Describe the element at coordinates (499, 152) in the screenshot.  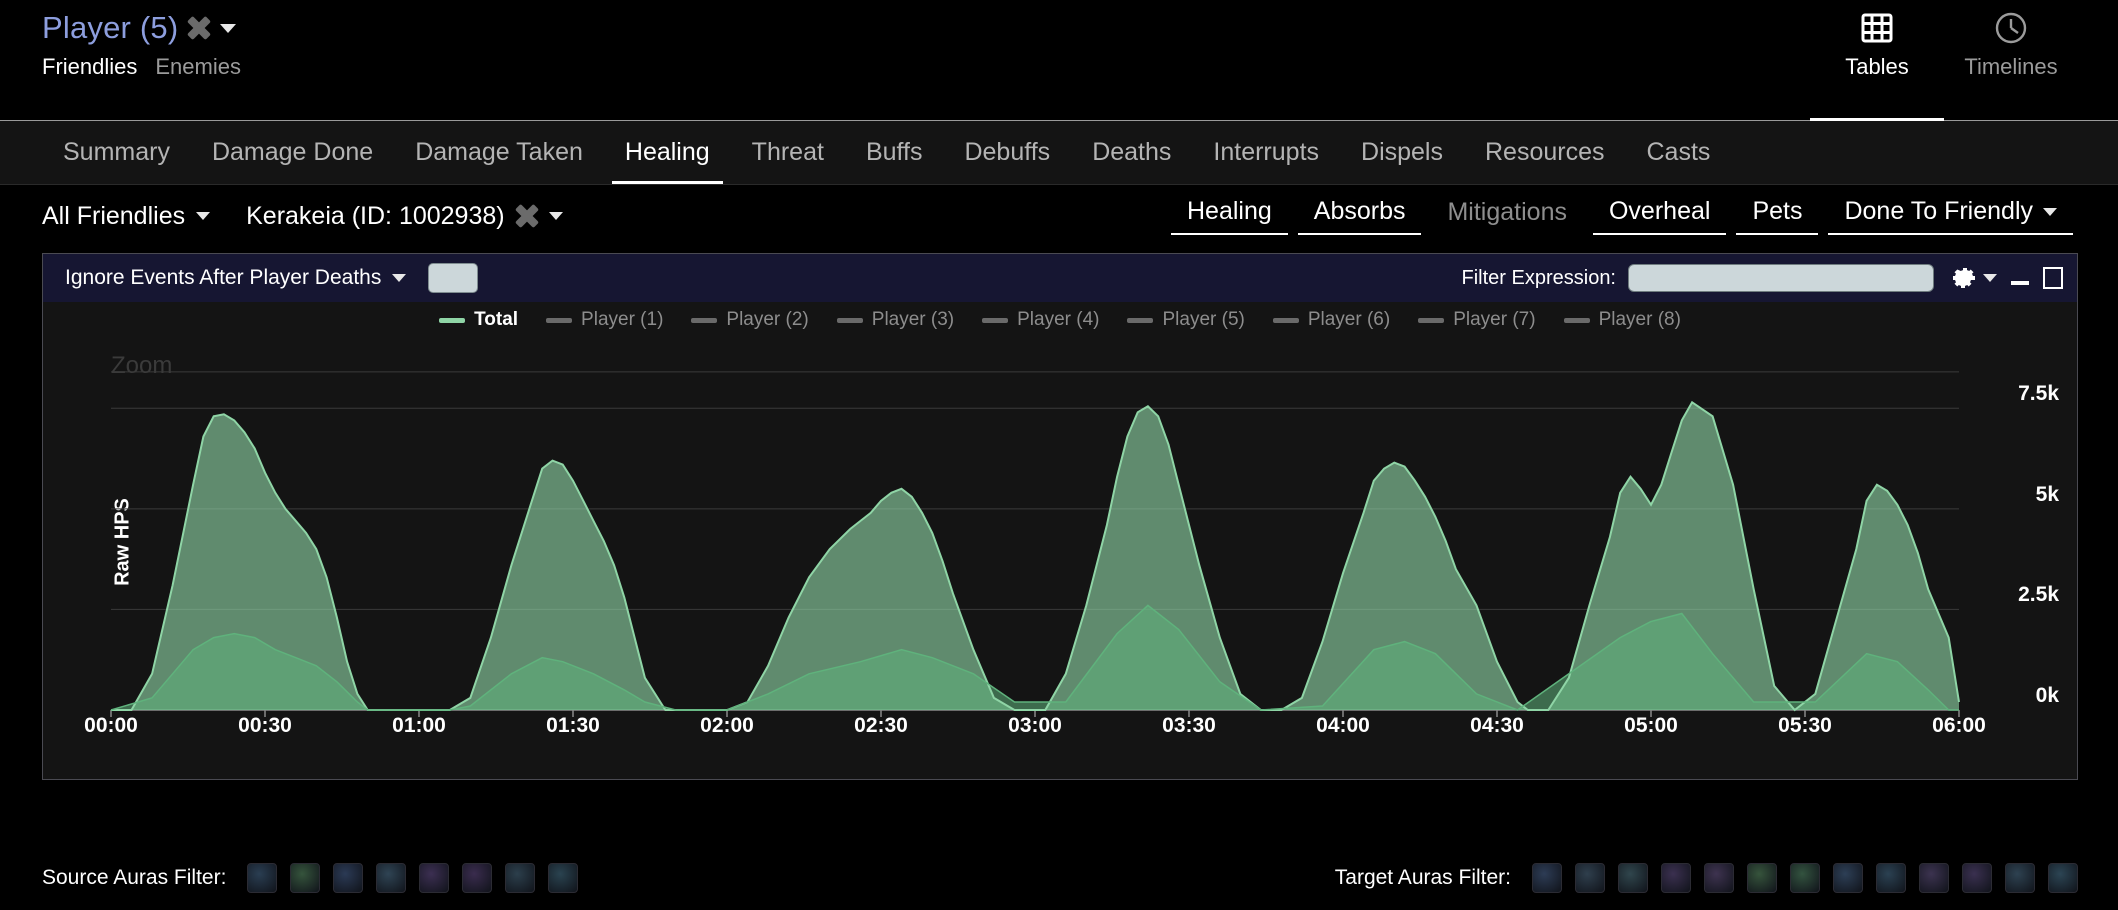
I see `nav-tab-damage-taken: Damage Taken` at that location.